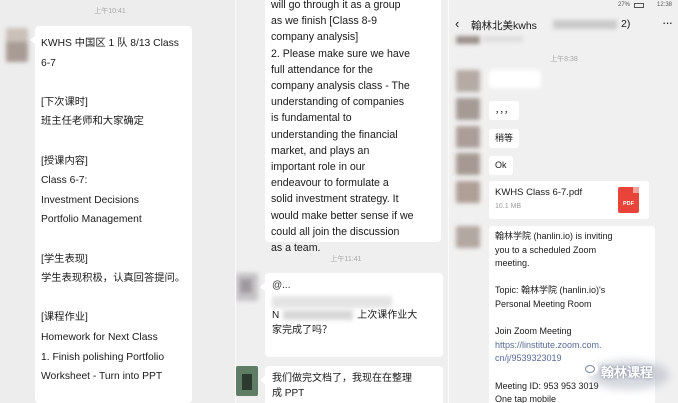  Describe the element at coordinates (330, 183) in the screenshot. I see `message-line: endeavour to formulate a` at that location.